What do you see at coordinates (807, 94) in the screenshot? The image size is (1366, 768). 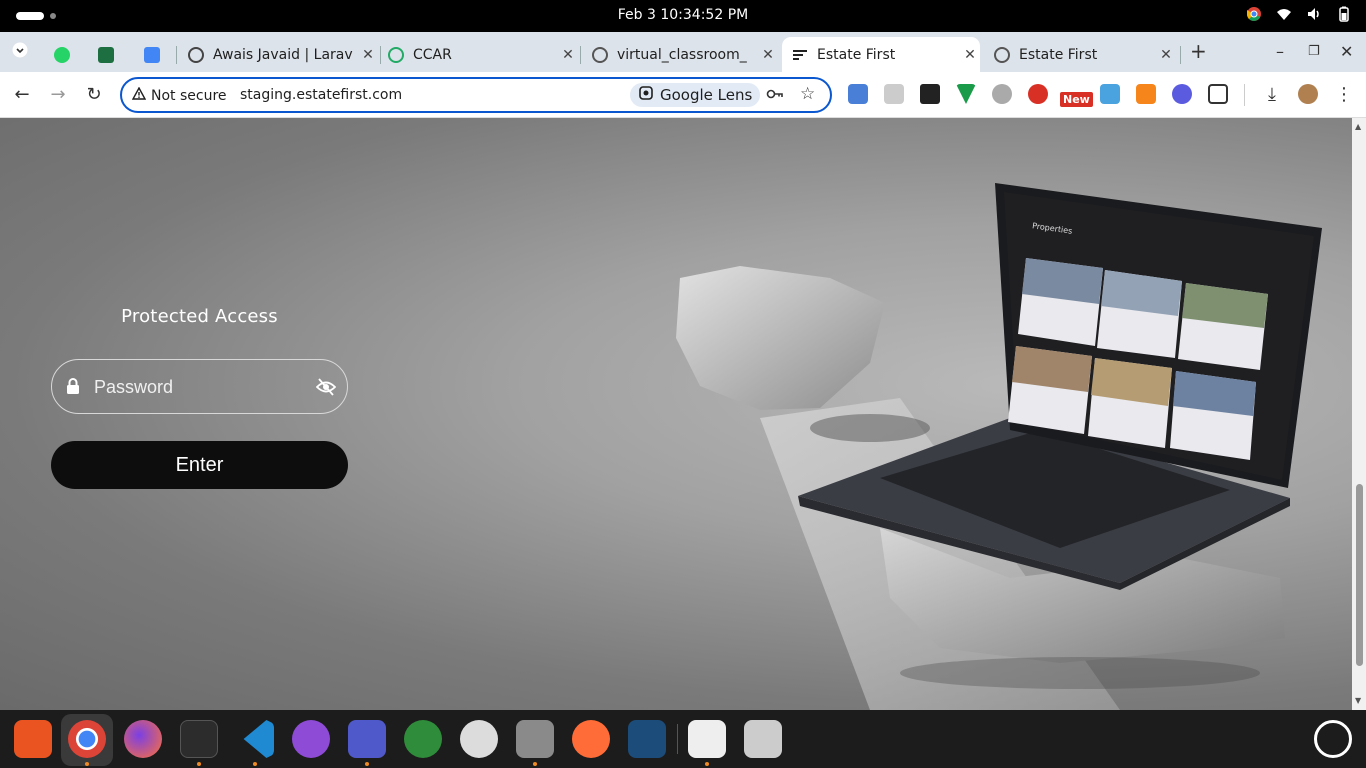 I see `bookmark-star-icon: ☆` at bounding box center [807, 94].